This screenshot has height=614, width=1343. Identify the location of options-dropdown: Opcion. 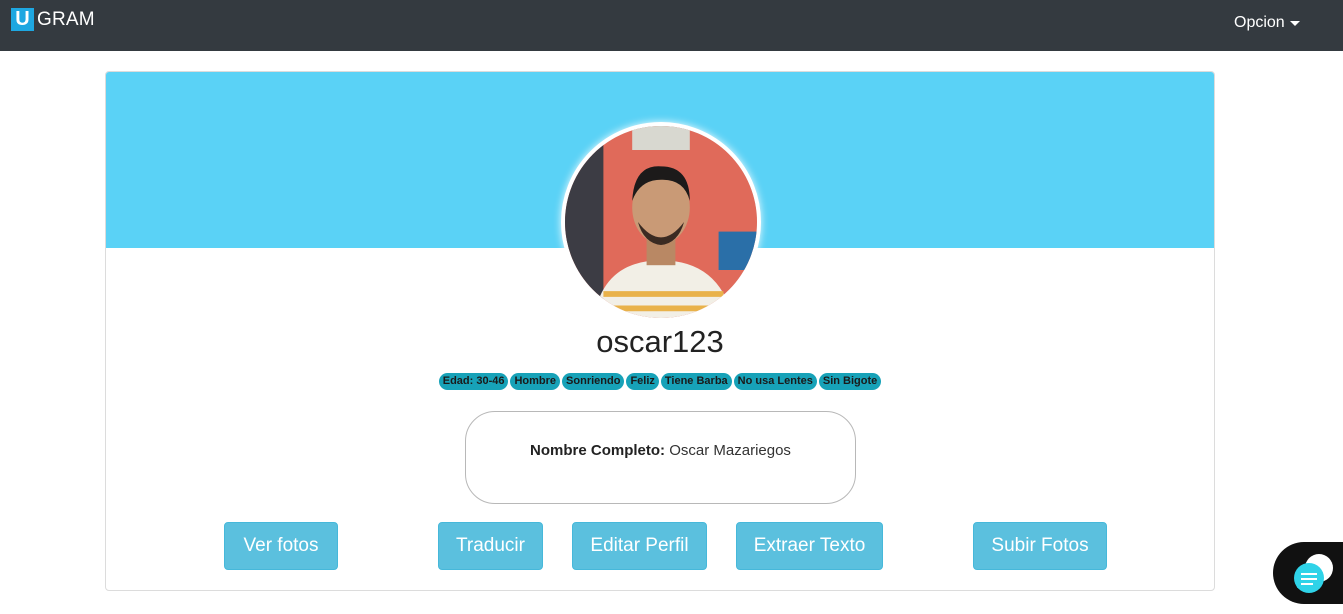
(1267, 23).